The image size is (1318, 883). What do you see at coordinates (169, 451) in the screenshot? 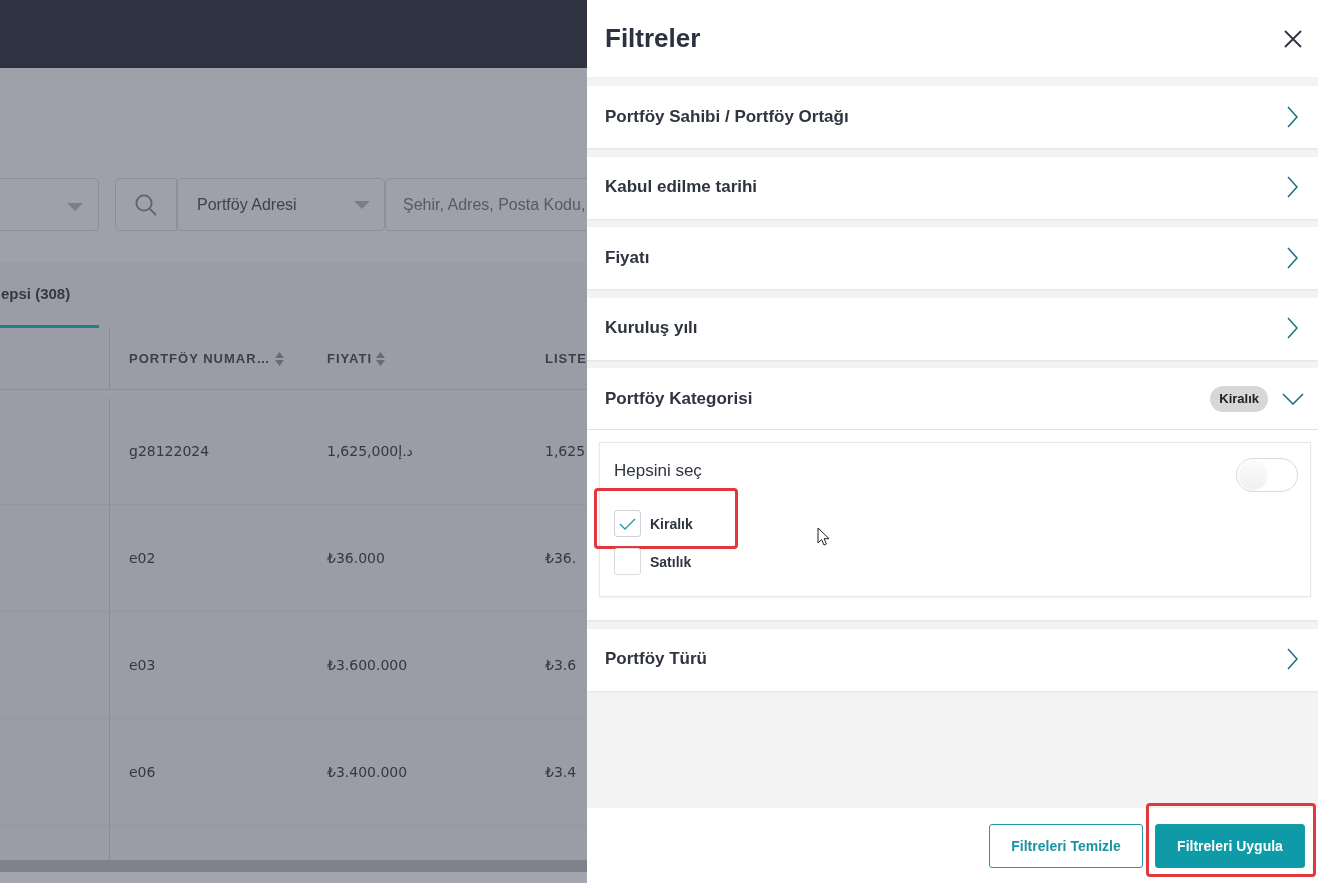
I see `table-cell: g28122024` at bounding box center [169, 451].